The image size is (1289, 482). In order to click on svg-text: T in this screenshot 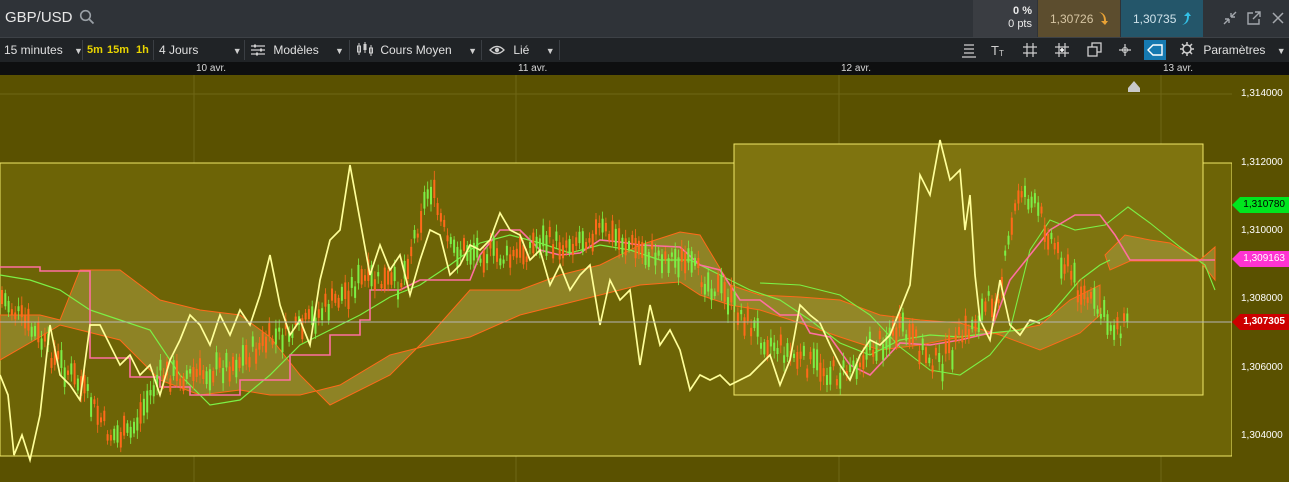, I will do `click(1001, 53)`.